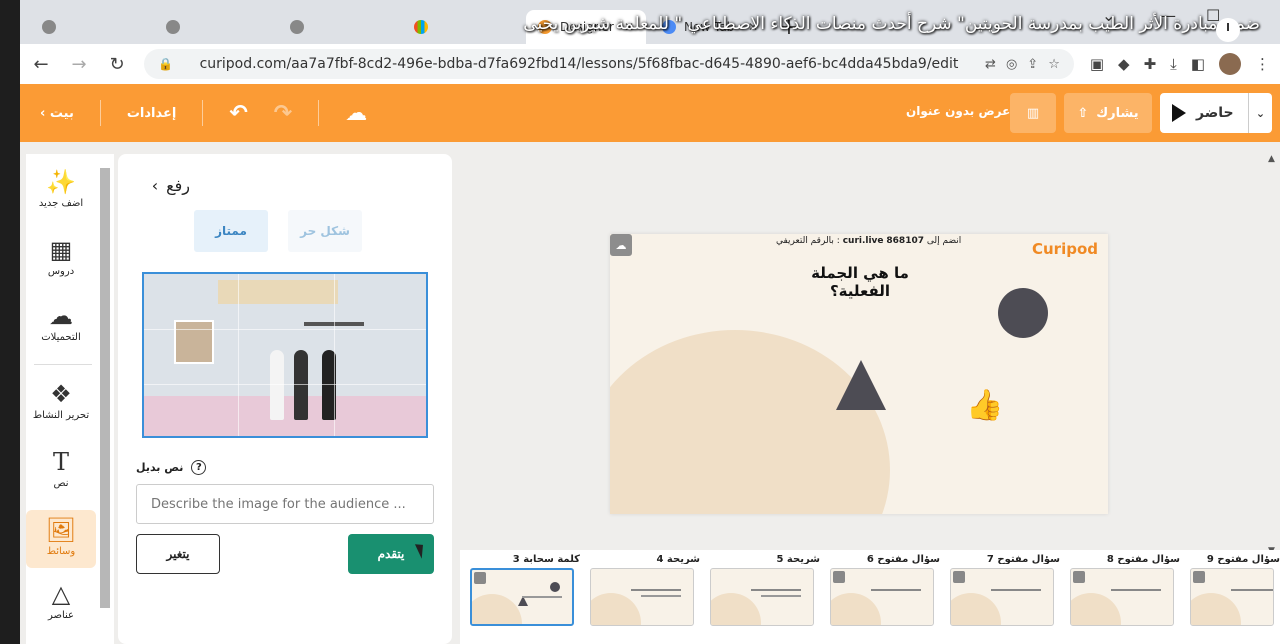 The height and width of the screenshot is (644, 1280). I want to click on join-code: 868107, so click(905, 241).